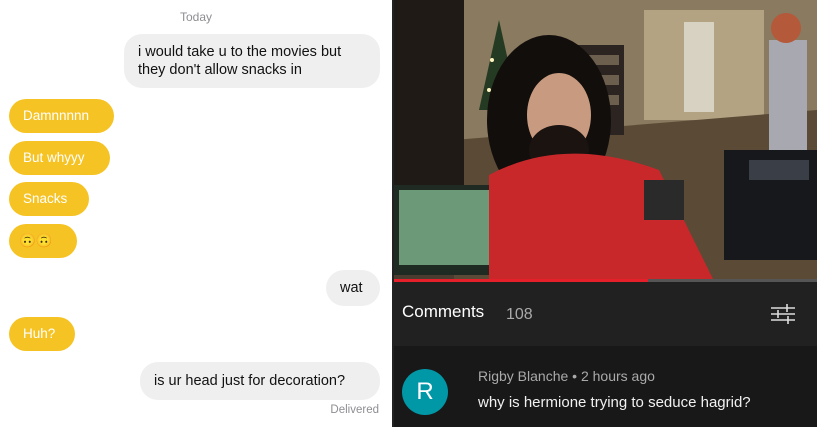 Image resolution: width=817 pixels, height=427 pixels. I want to click on message-text: Snacks, so click(45, 198).